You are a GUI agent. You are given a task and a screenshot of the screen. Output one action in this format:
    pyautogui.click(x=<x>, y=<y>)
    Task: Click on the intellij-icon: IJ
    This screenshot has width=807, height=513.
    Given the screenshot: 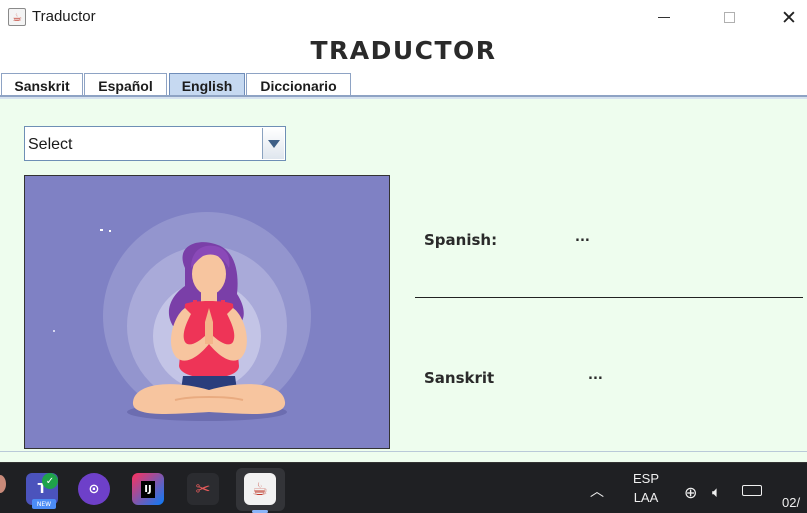 What is the action you would take?
    pyautogui.click(x=148, y=489)
    